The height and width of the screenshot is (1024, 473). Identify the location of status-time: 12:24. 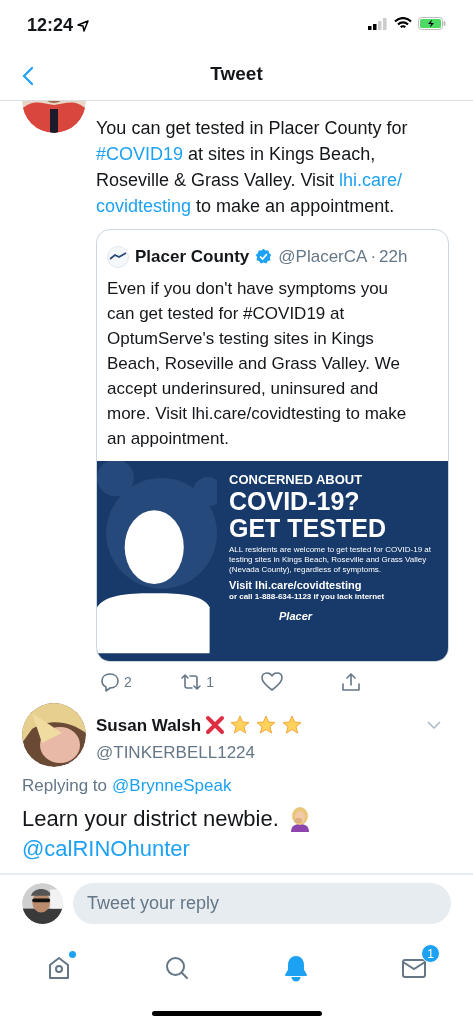
(50, 25).